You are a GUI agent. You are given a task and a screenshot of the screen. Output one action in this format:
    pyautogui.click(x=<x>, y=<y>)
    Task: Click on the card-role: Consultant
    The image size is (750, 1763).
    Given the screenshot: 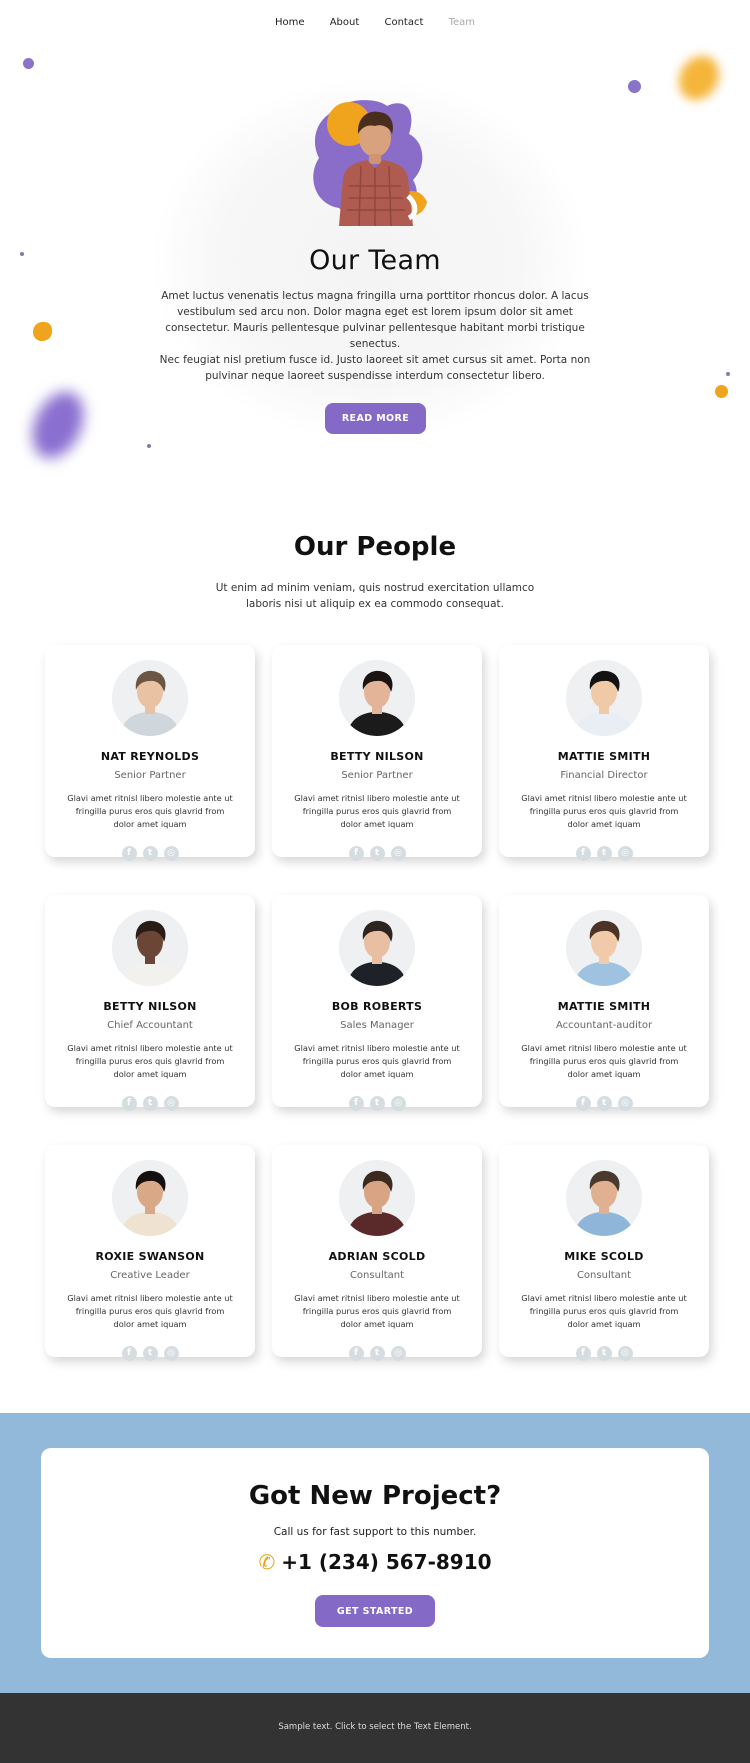 What is the action you would take?
    pyautogui.click(x=377, y=1275)
    